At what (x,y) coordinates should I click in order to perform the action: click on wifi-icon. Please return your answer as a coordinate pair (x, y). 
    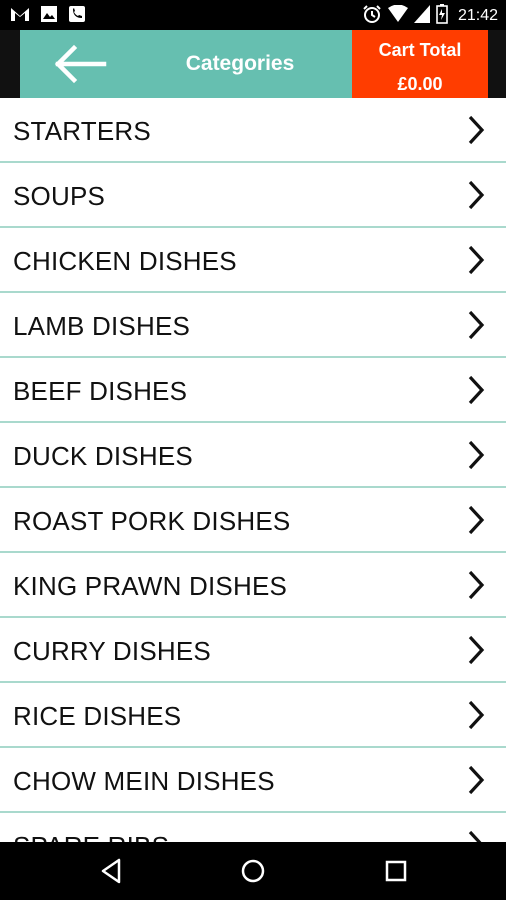
    Looking at the image, I should click on (397, 15).